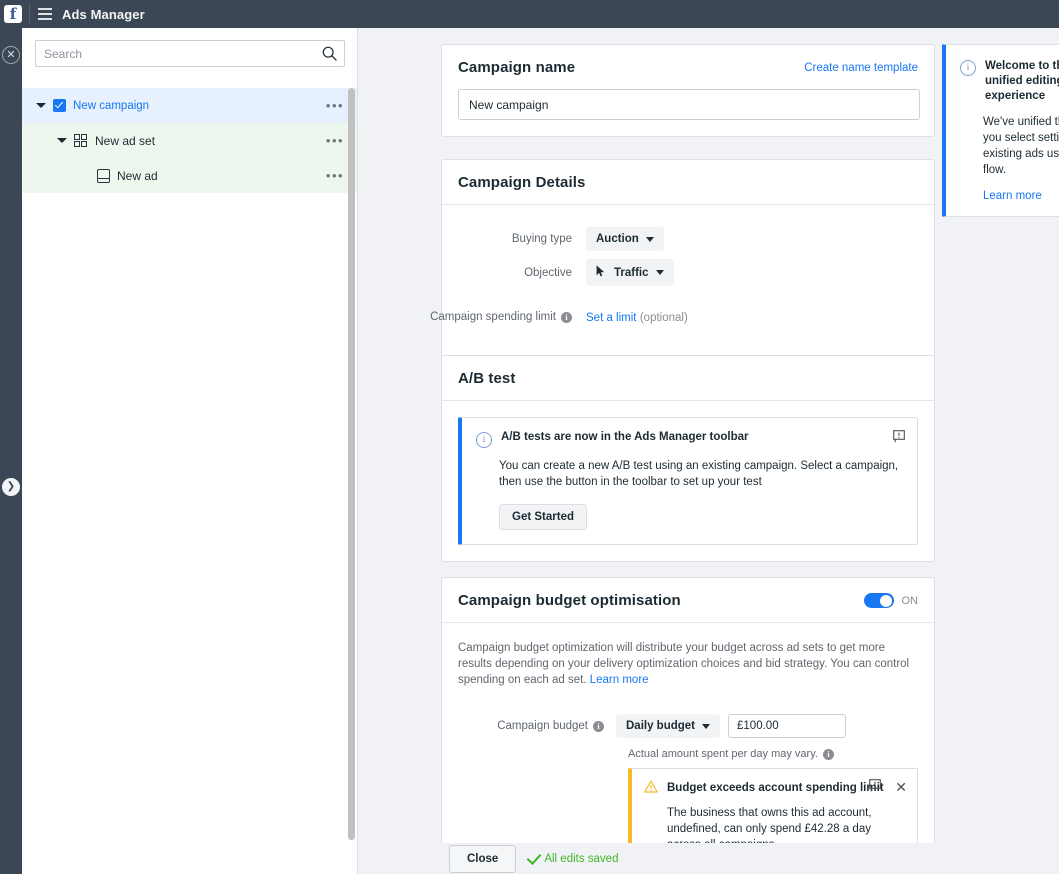  I want to click on footer-bar: Close All edits saved, so click(709, 858).